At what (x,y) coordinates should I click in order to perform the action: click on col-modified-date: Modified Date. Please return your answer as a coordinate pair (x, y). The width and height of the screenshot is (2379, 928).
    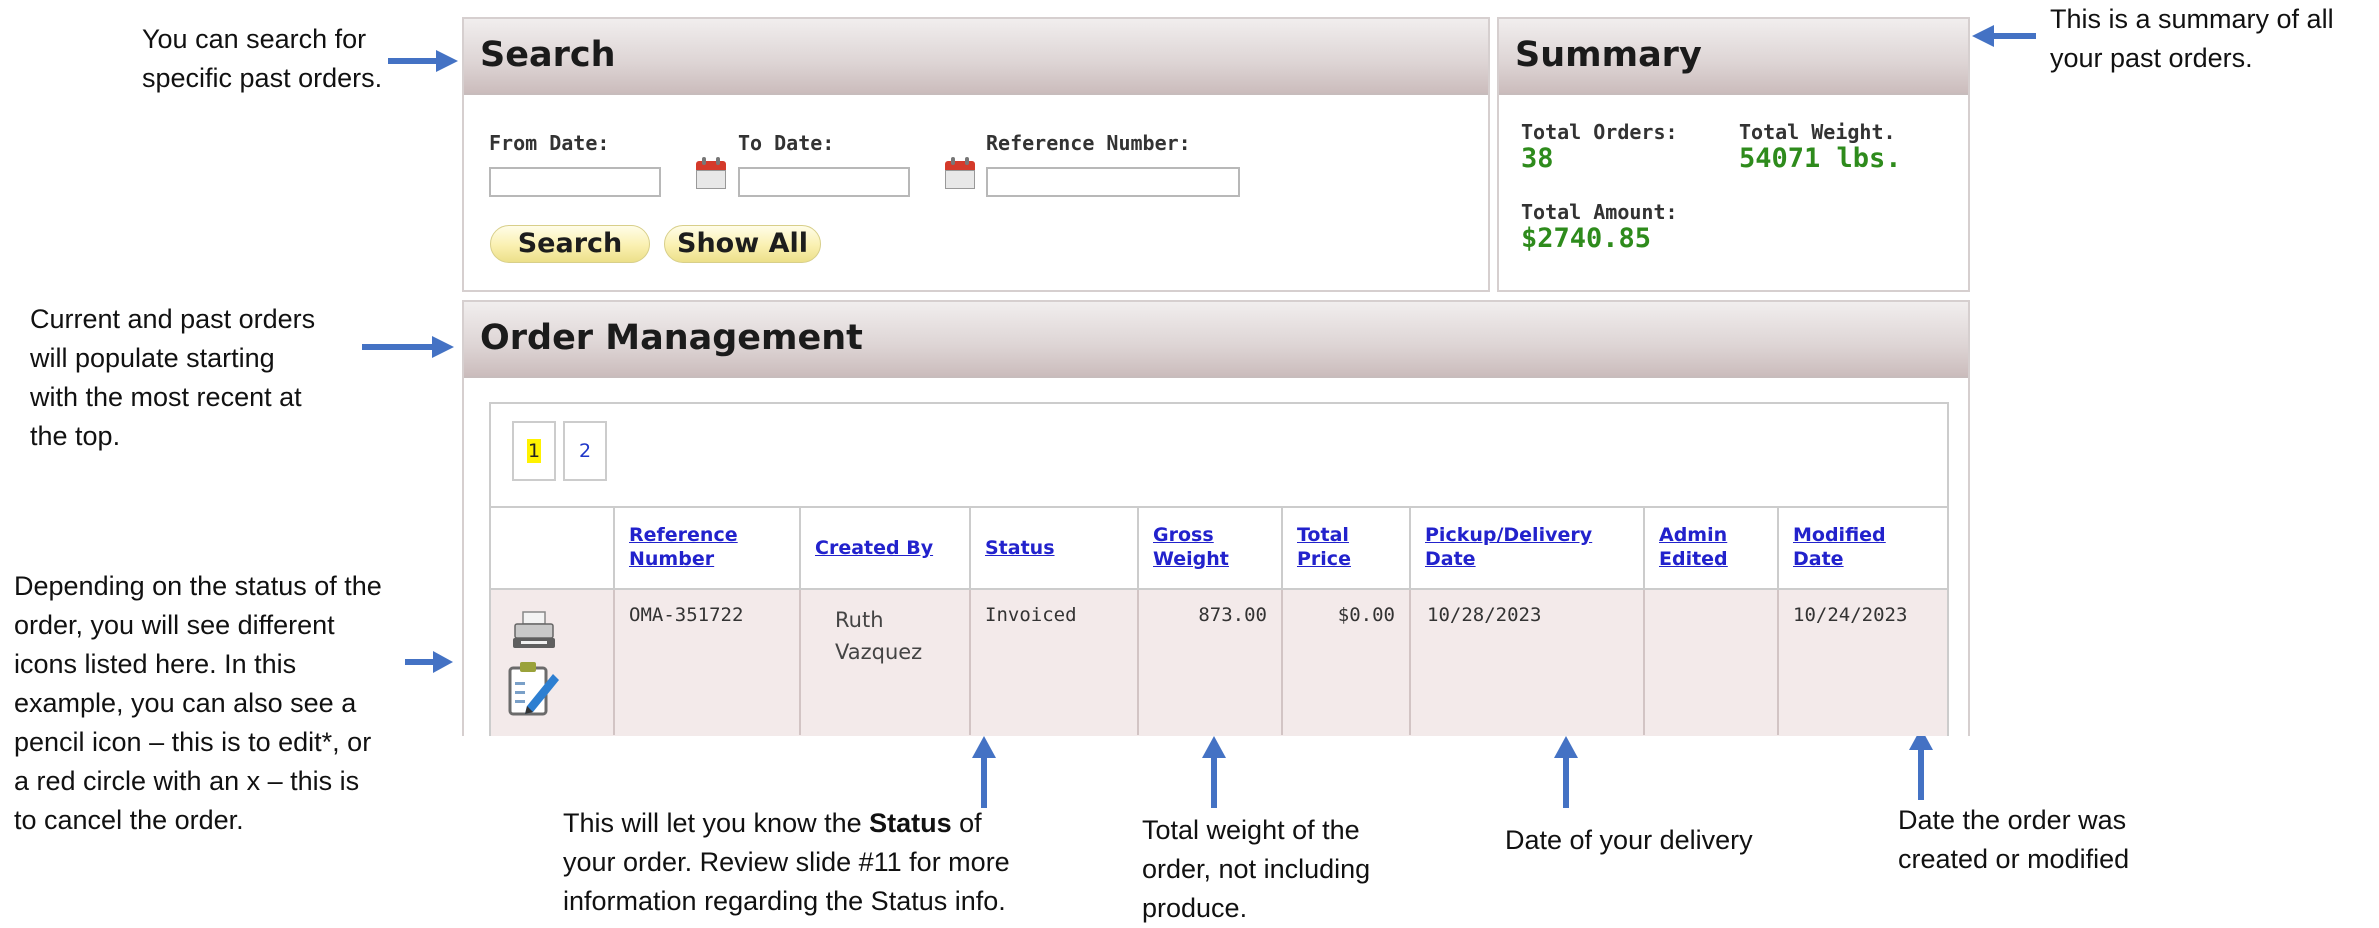
    Looking at the image, I should click on (1863, 548).